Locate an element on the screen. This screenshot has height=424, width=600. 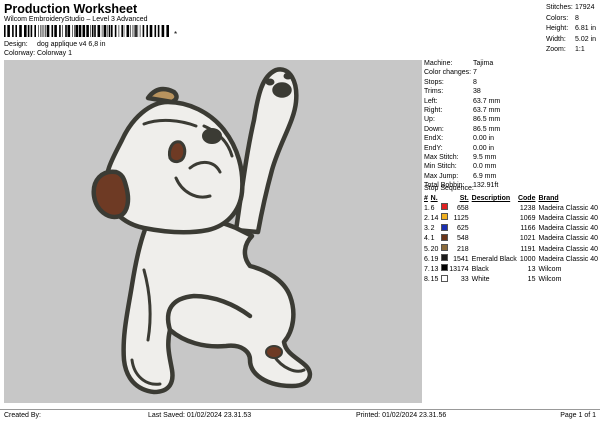
spec-row: Up: 86.5 mm is located at coordinates (511, 119).